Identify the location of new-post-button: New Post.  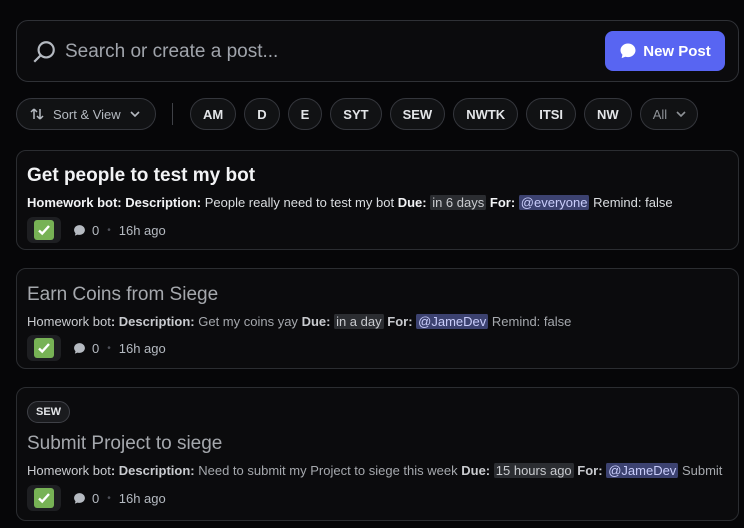
(665, 51).